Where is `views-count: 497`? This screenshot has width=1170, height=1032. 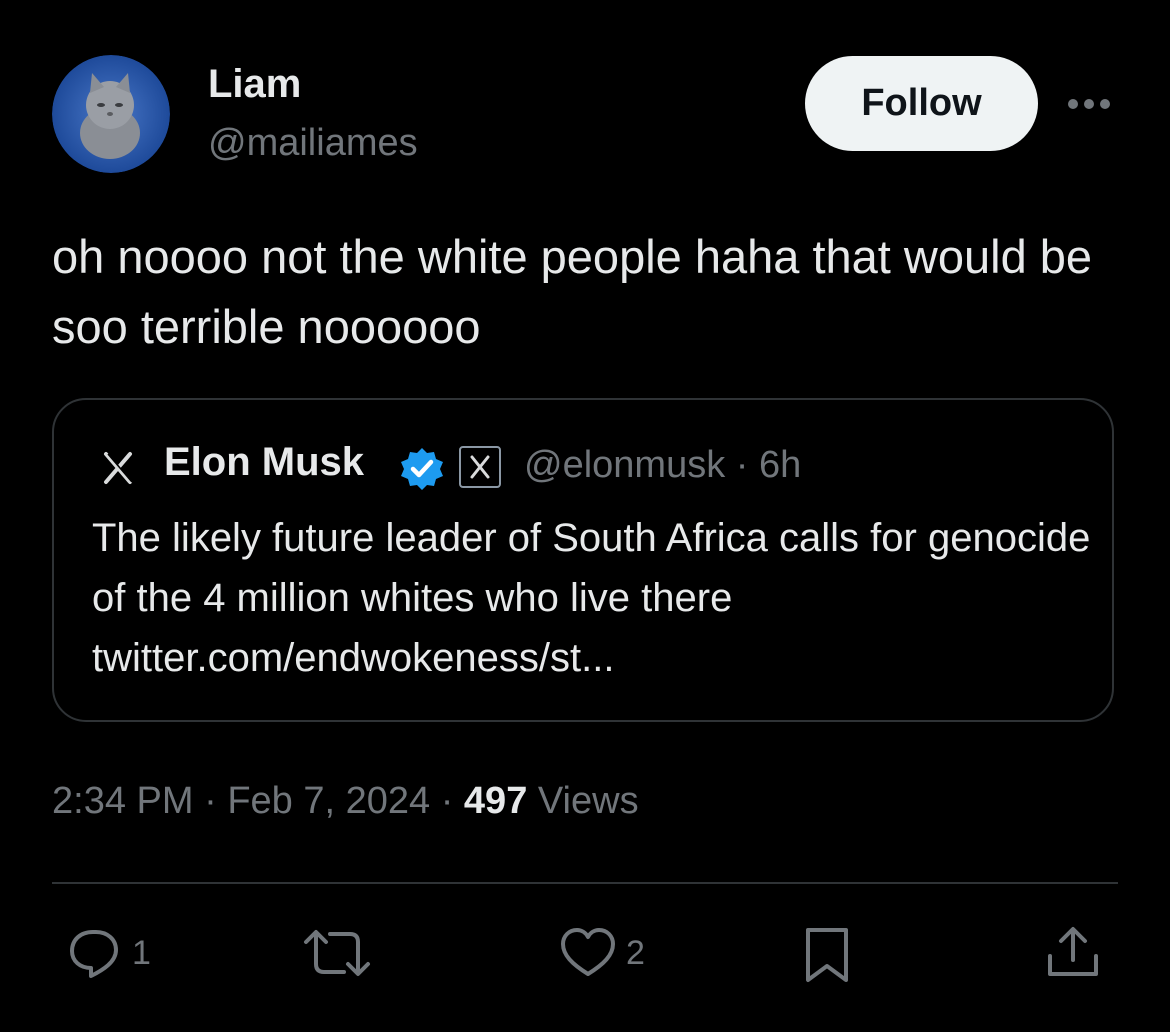
views-count: 497 is located at coordinates (495, 801).